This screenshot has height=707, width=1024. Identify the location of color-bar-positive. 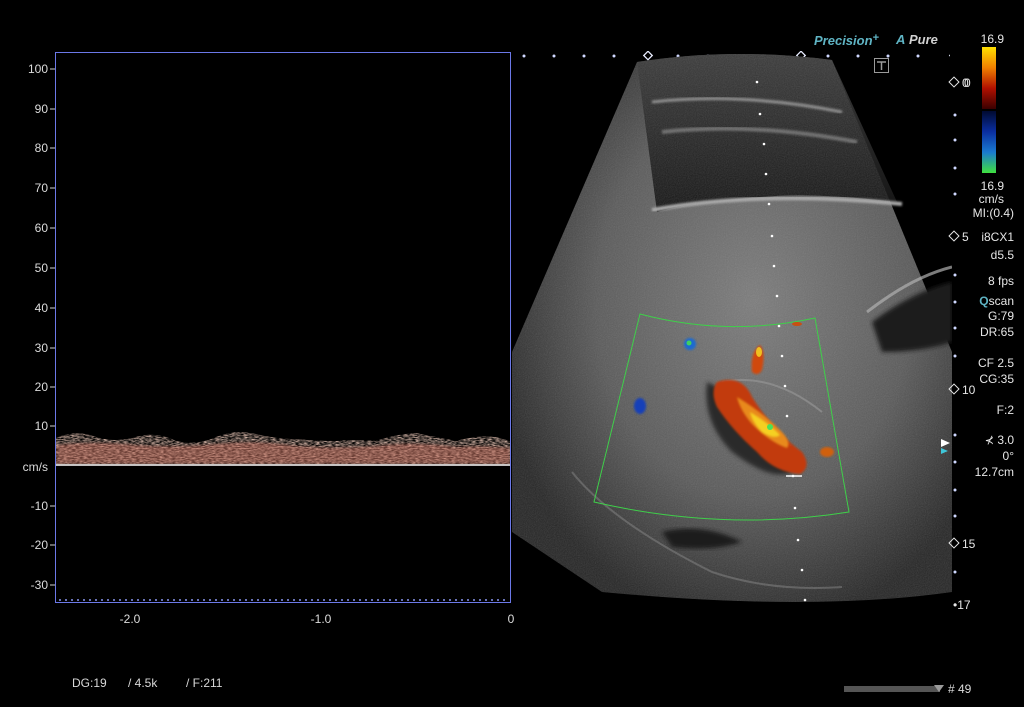
(989, 78).